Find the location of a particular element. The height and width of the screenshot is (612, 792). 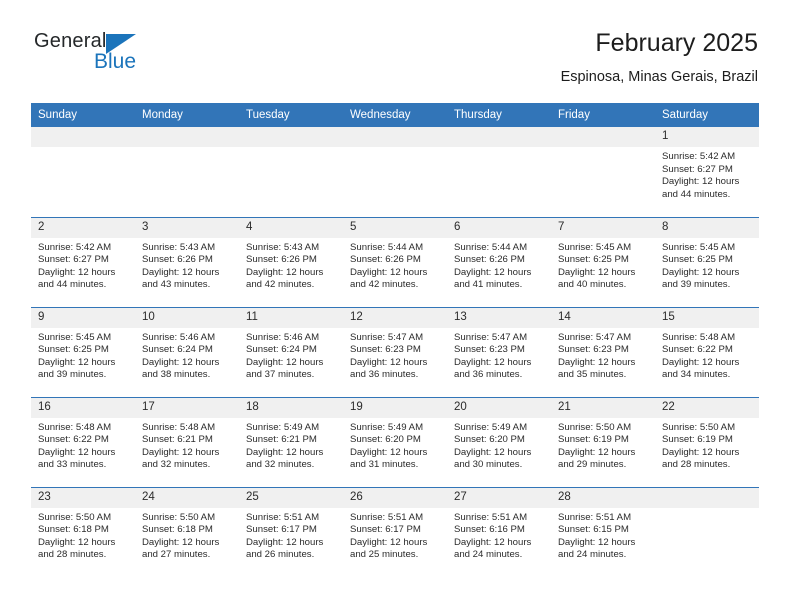

daylight-text: Daylight: 12 hours and 42 minutes. is located at coordinates (285, 278).